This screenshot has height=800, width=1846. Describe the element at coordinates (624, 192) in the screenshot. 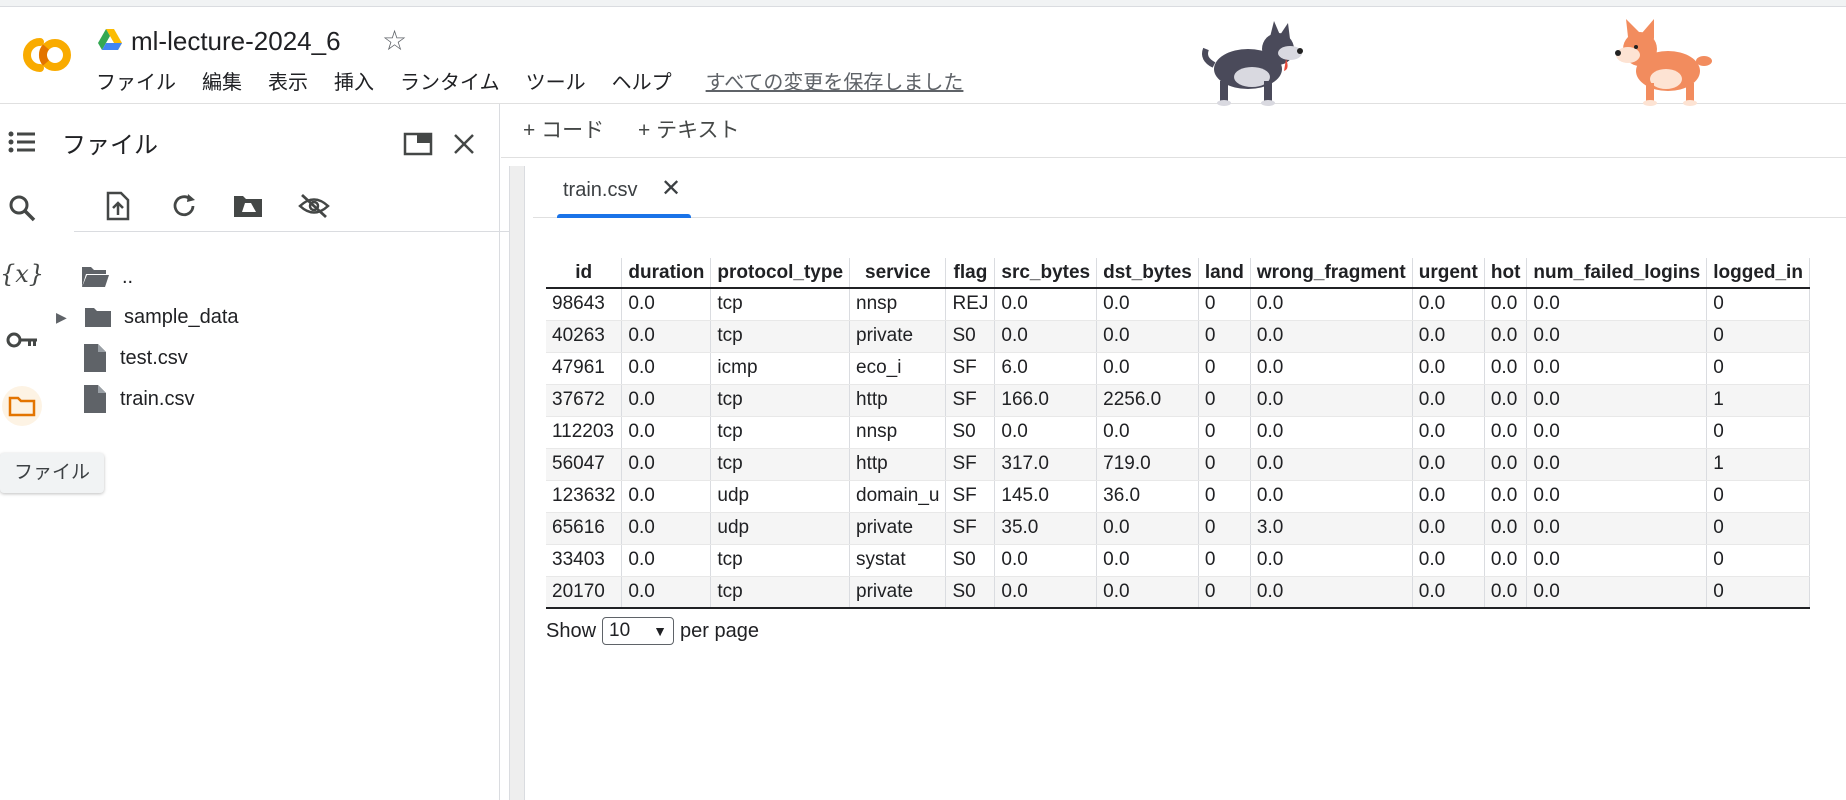

I see `tab-train-csv: train.csv ✕` at that location.